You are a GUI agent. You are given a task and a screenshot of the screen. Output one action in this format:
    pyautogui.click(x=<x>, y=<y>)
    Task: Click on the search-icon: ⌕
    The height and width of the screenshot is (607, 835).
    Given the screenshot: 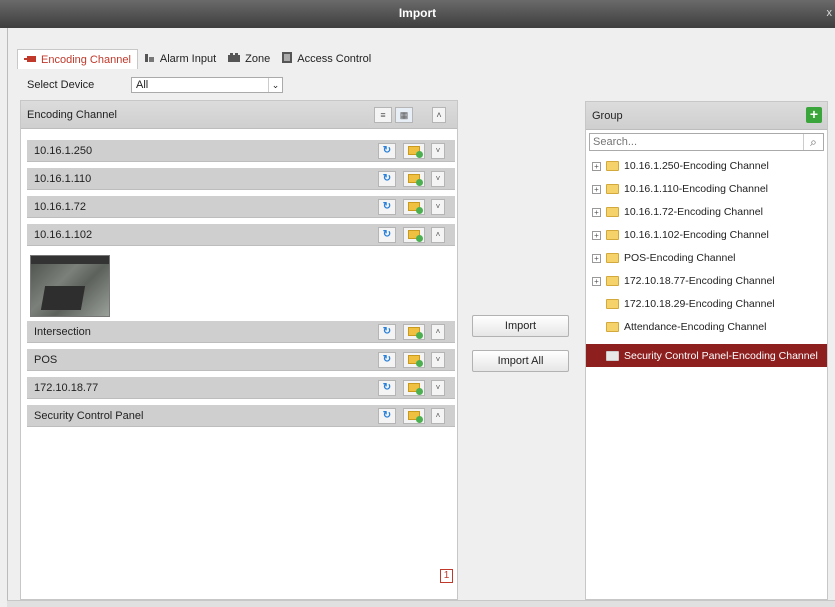 What is the action you would take?
    pyautogui.click(x=813, y=142)
    